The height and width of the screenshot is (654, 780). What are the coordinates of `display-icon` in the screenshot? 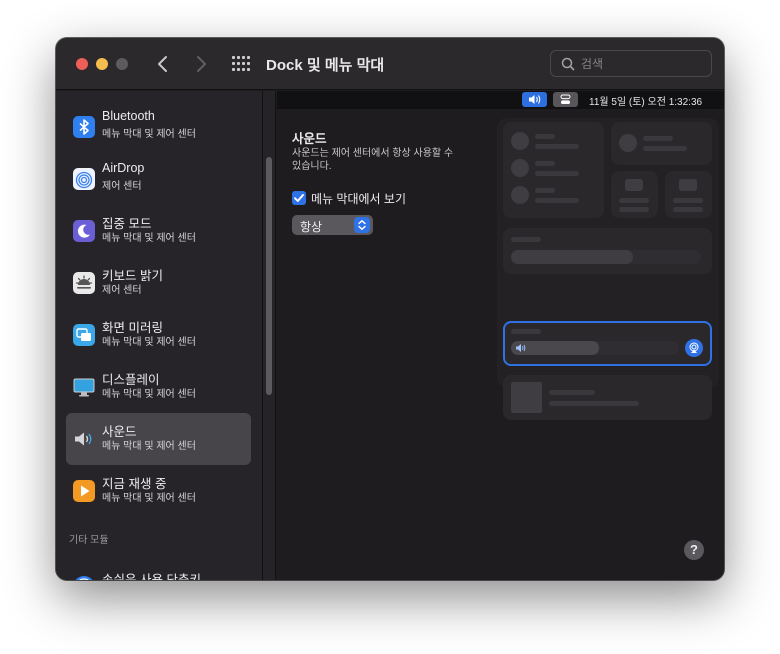 It's located at (84, 387).